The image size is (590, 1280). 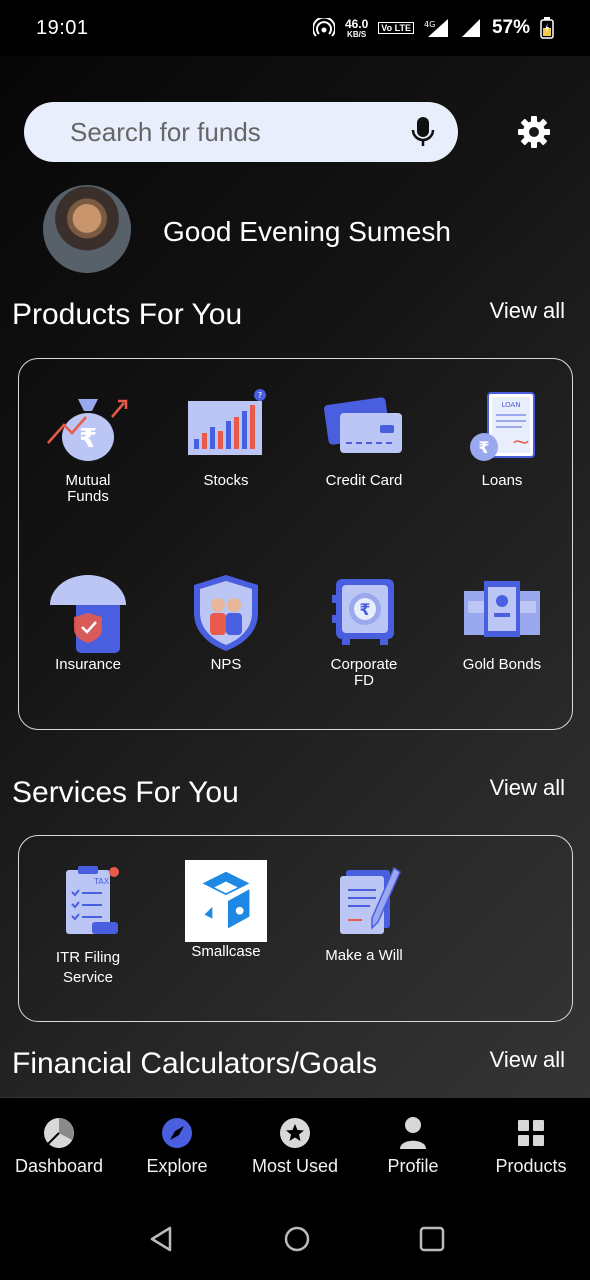 What do you see at coordinates (177, 1133) in the screenshot?
I see `compass-icon` at bounding box center [177, 1133].